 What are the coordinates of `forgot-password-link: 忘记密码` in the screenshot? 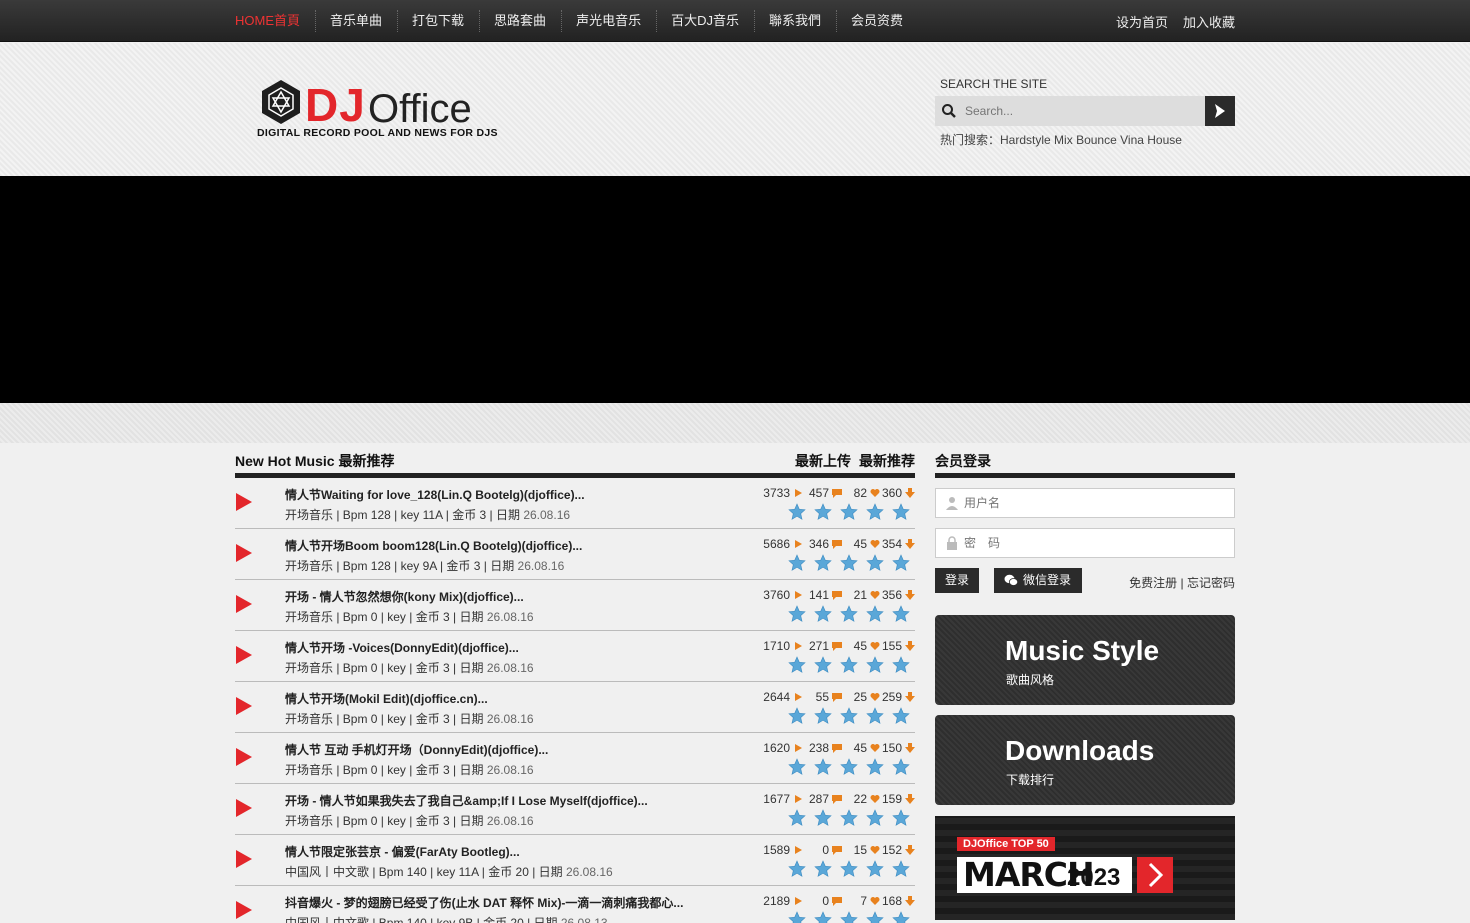 It's located at (1211, 583).